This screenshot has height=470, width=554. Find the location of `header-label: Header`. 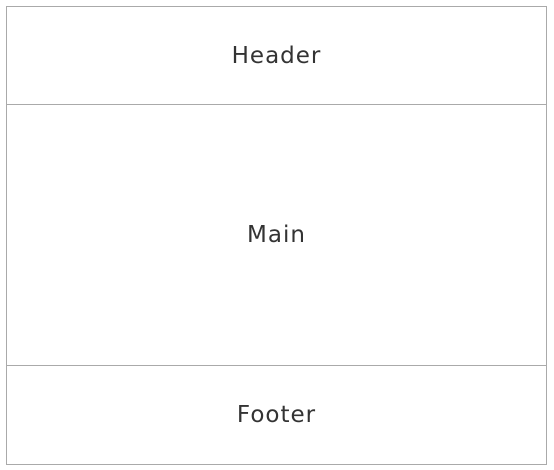

header-label: Header is located at coordinates (276, 55).